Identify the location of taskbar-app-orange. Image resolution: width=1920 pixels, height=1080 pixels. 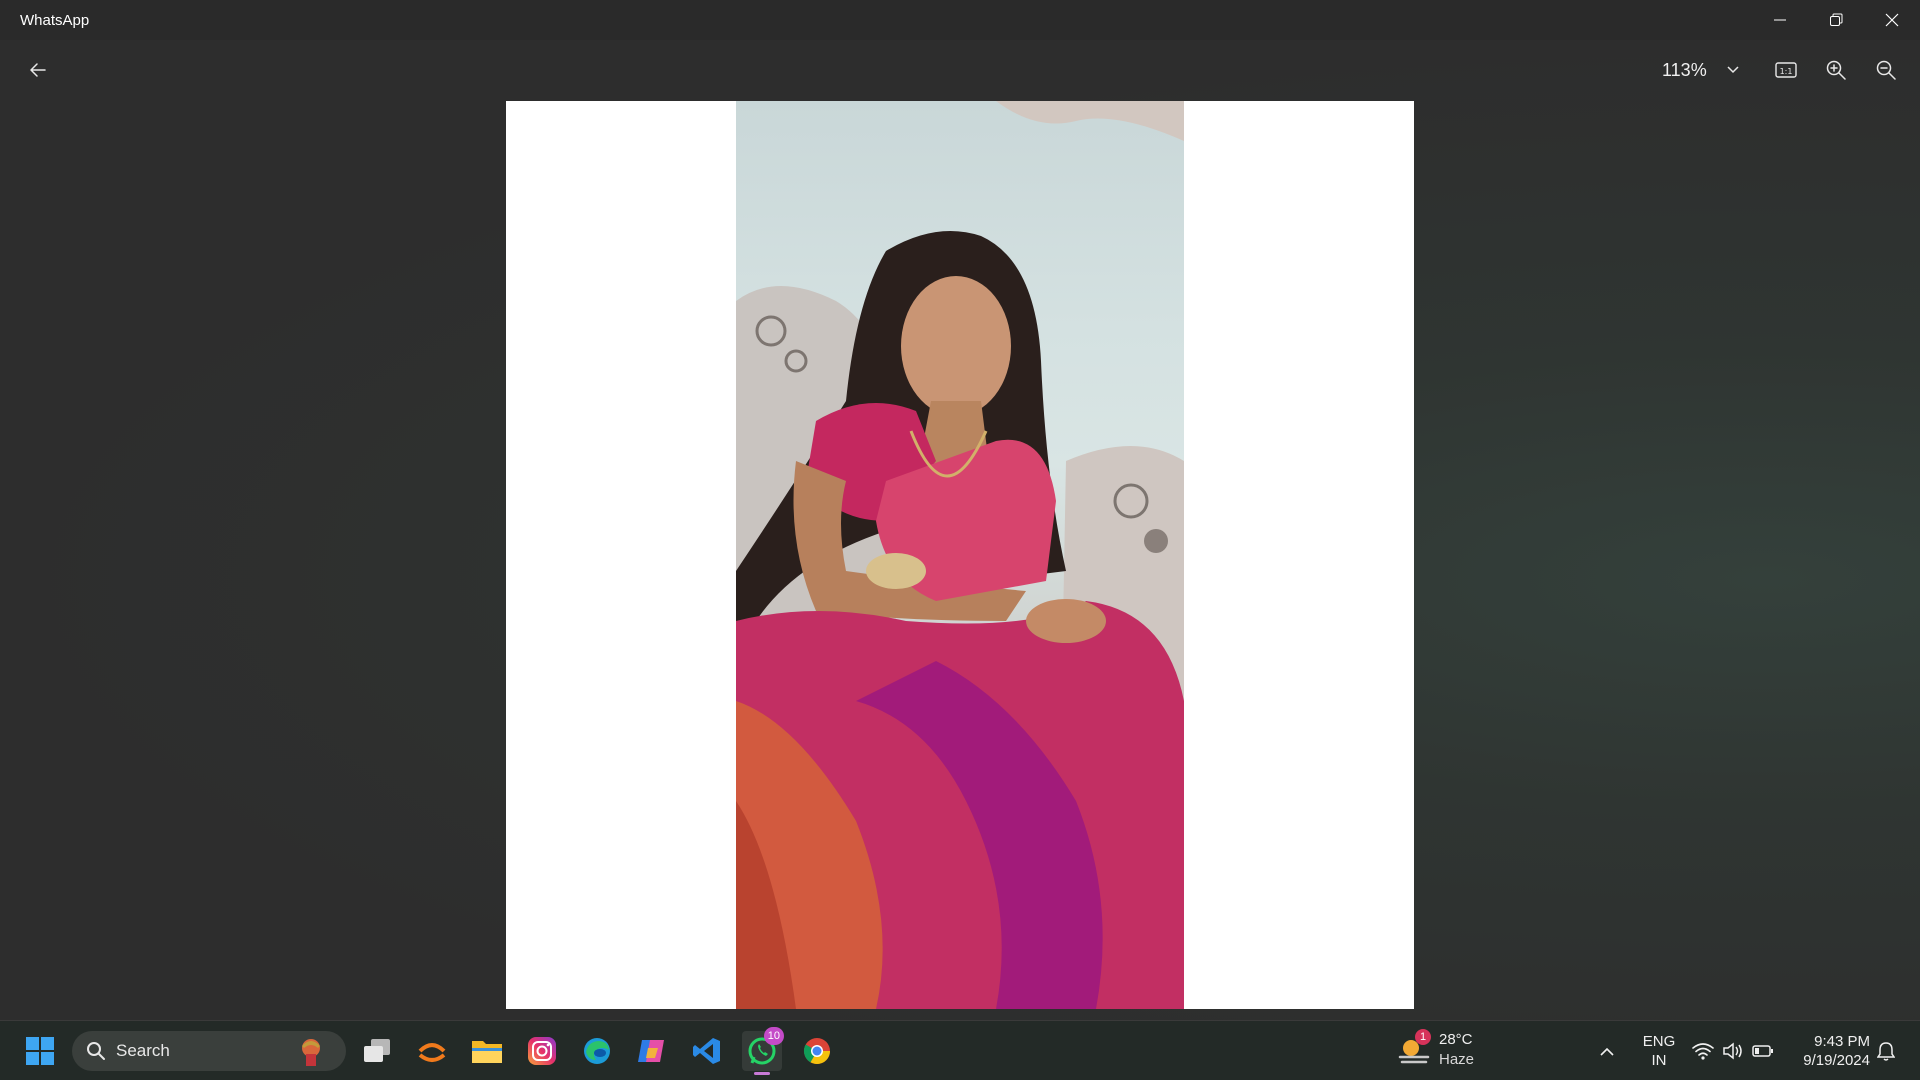
(432, 1051).